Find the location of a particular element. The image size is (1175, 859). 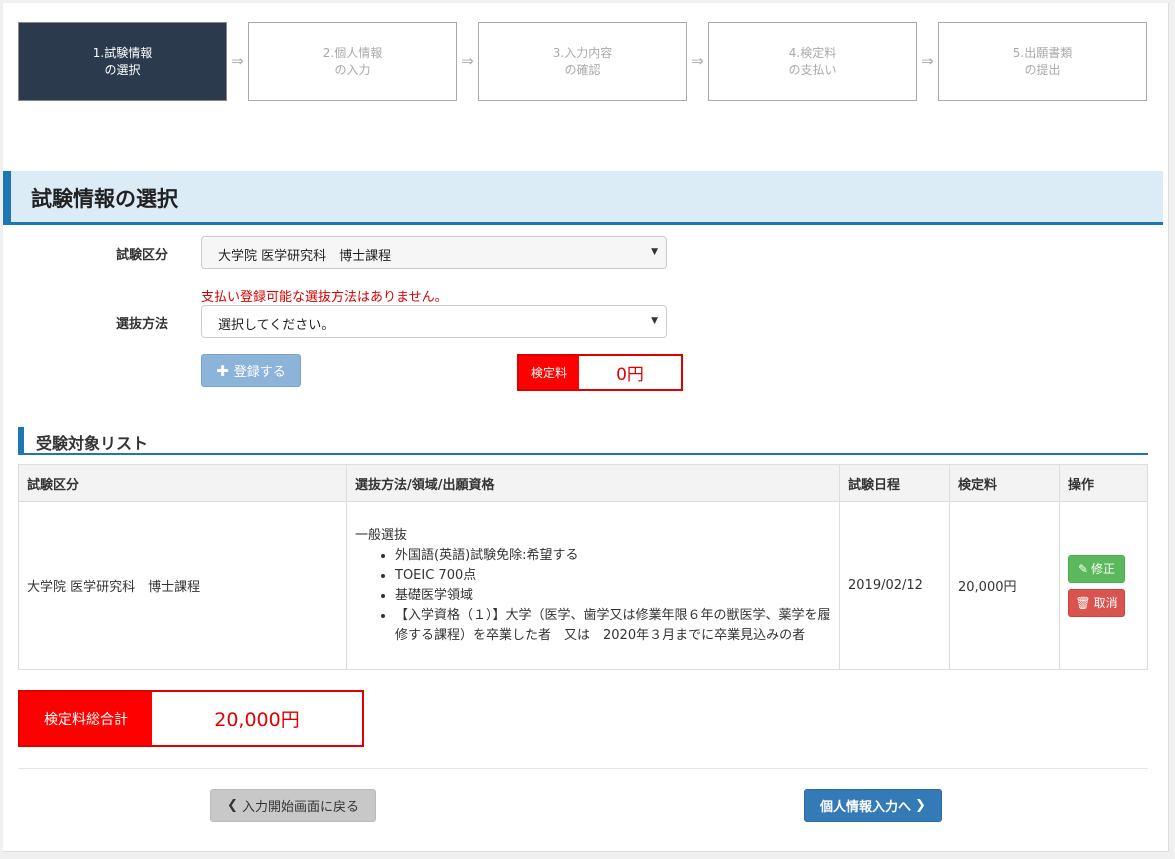

selection-method-select: 選択してください。 ▼ is located at coordinates (434, 321).